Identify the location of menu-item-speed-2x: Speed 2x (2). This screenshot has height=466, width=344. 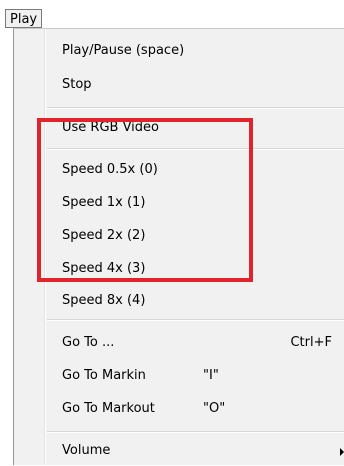
(179, 236).